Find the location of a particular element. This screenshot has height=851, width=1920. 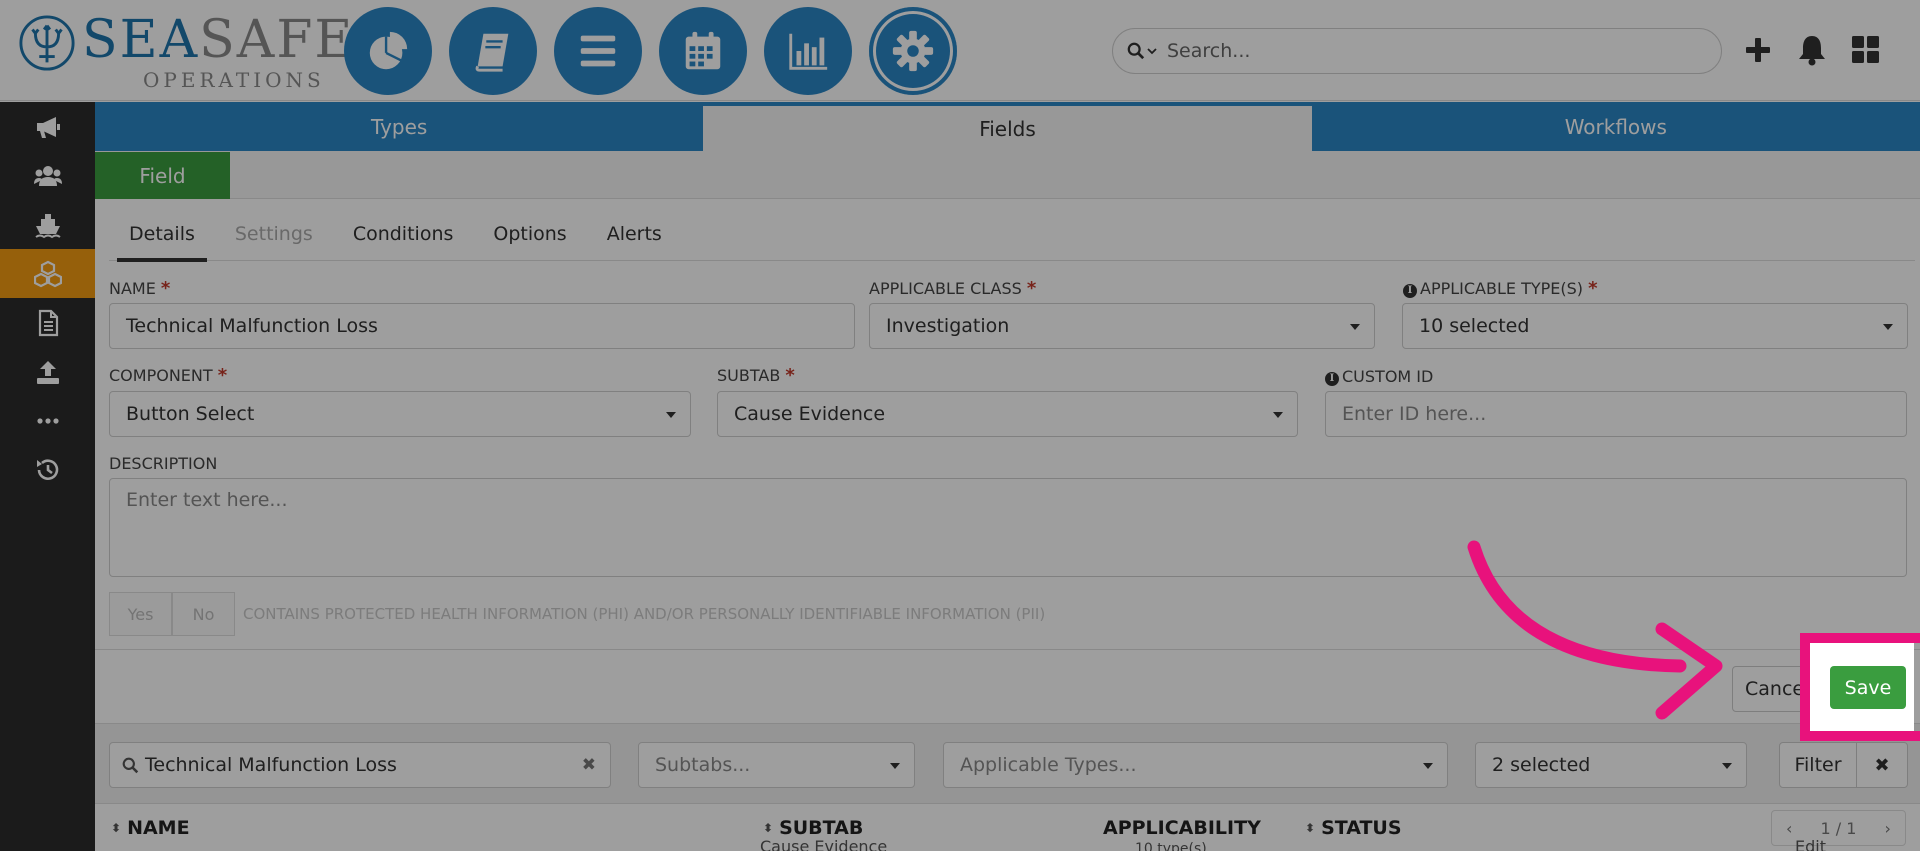

sidebar-item-announcements is located at coordinates (47, 126).